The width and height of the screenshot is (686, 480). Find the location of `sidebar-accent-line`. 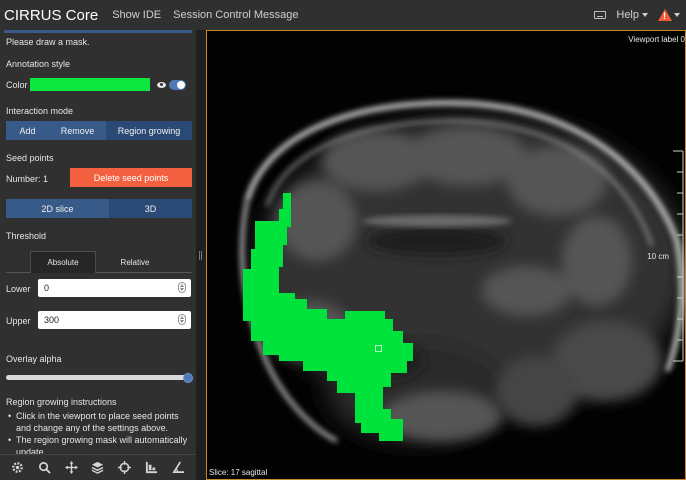

sidebar-accent-line is located at coordinates (98, 31).